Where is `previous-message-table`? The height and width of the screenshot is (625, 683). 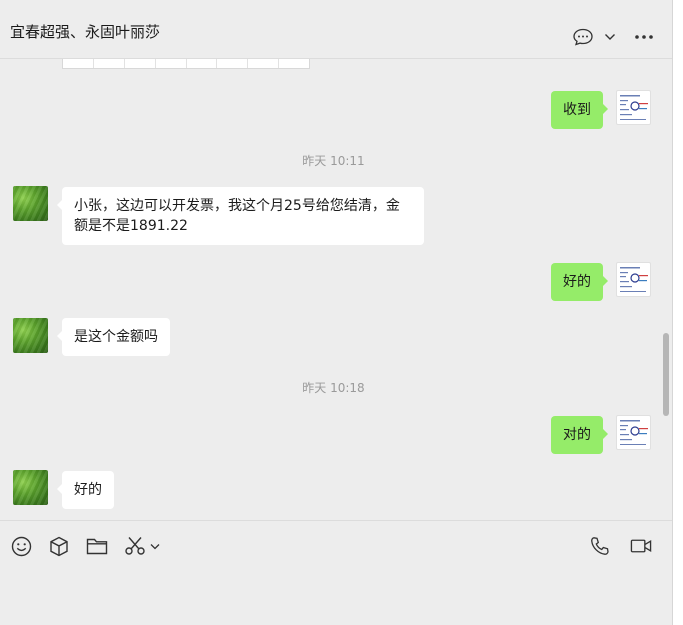 previous-message-table is located at coordinates (186, 64).